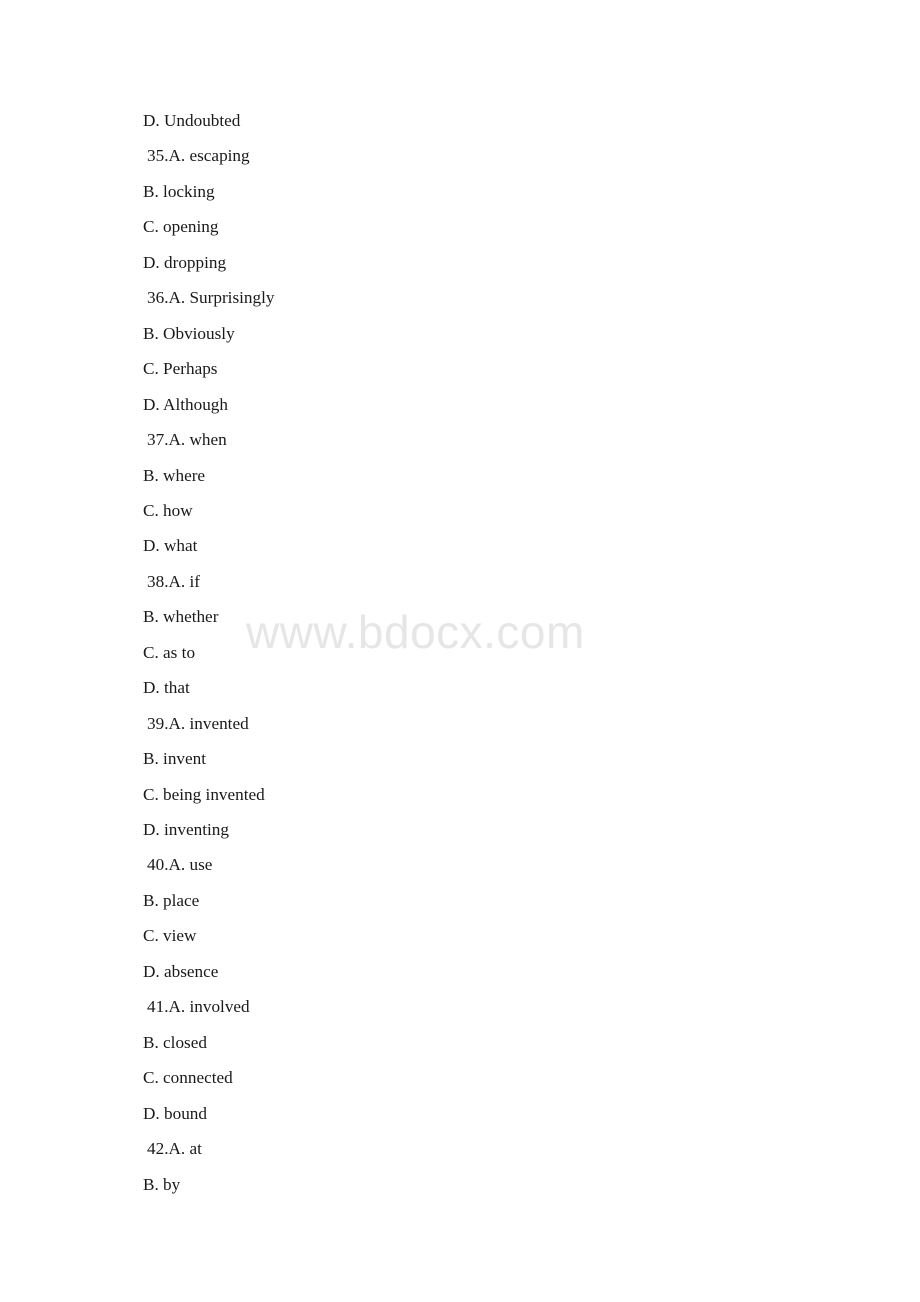  Describe the element at coordinates (187, 440) in the screenshot. I see `question-stem-line: 37.A. when` at that location.